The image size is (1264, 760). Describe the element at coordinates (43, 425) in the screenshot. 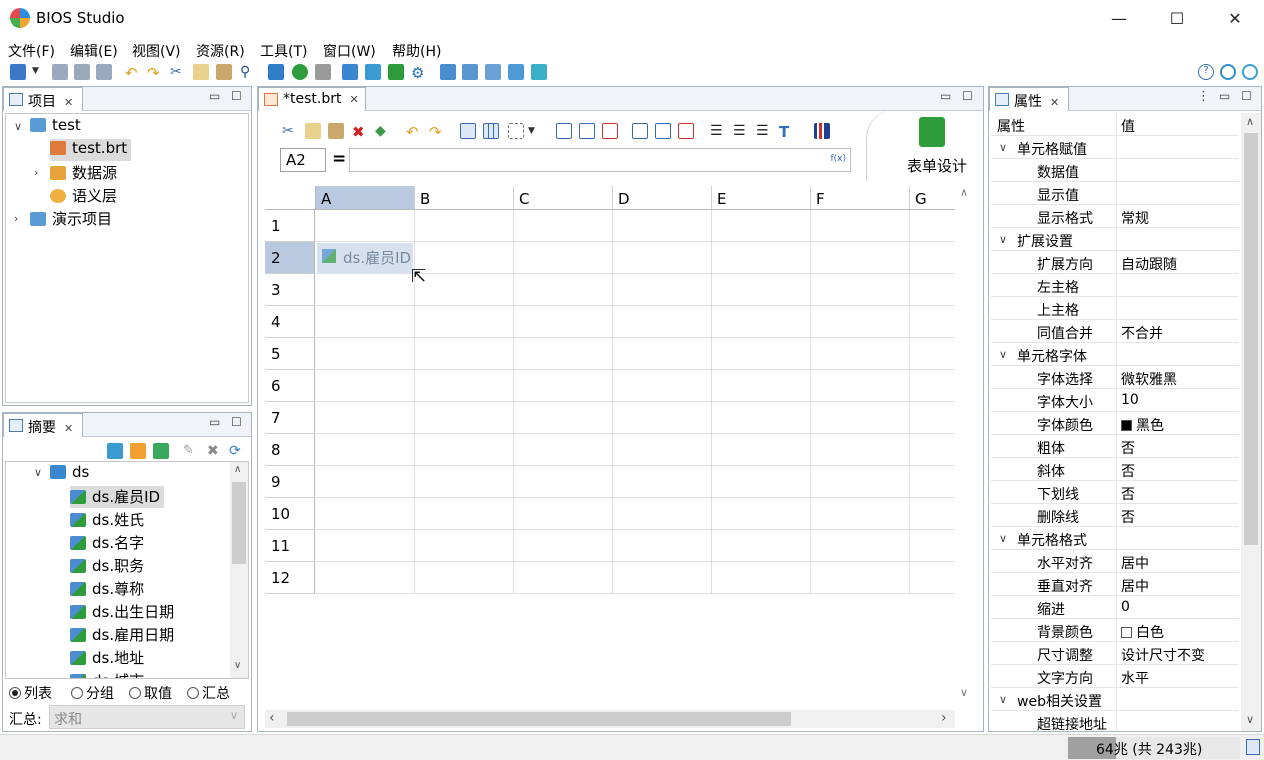

I see `tab-summary: 摘要 ✕` at that location.